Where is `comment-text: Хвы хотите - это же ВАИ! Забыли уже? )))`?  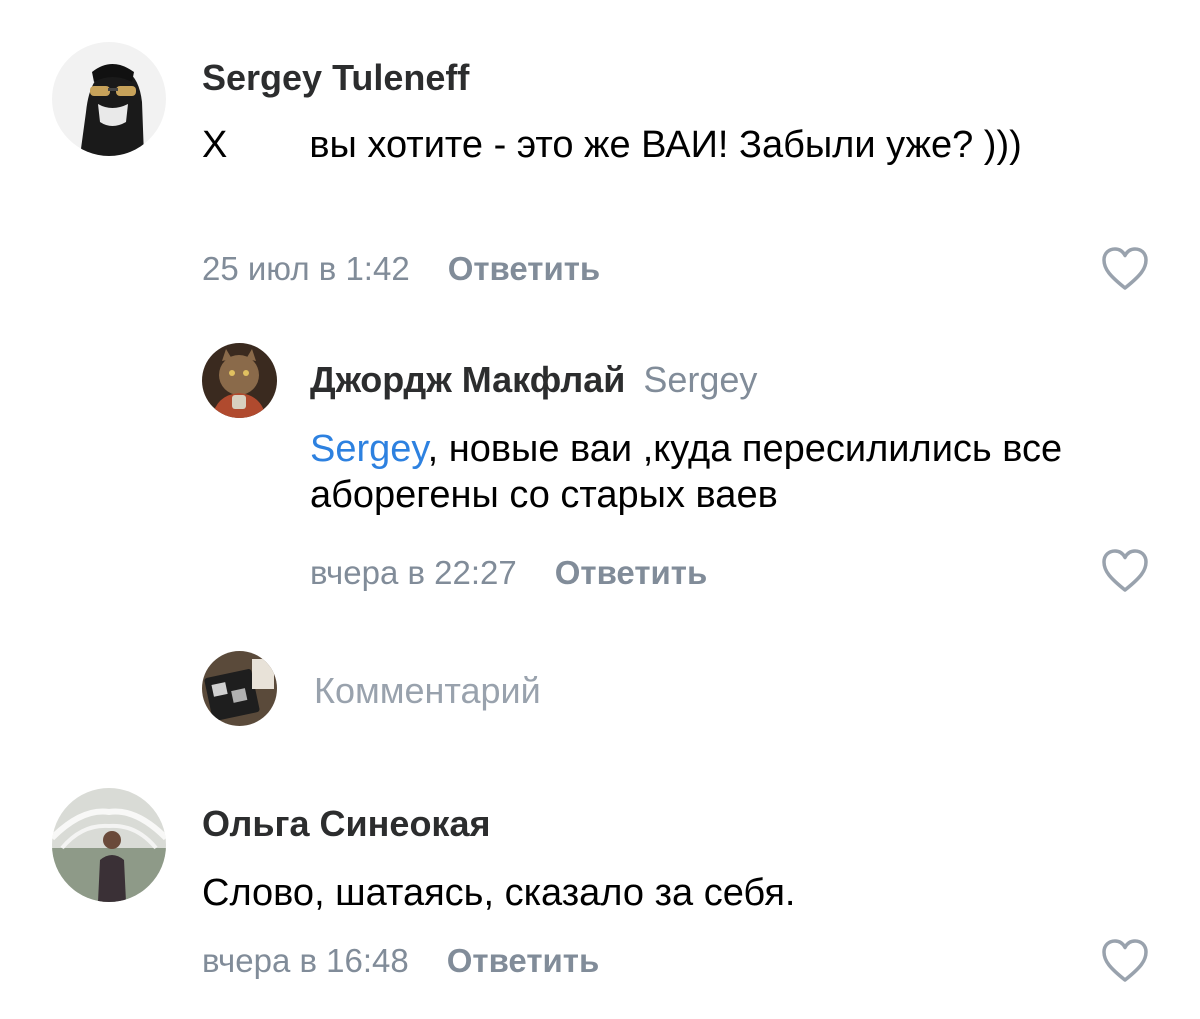
comment-text: Хвы хотите - это же ВАИ! Забыли уже? ))) is located at coordinates (652, 145).